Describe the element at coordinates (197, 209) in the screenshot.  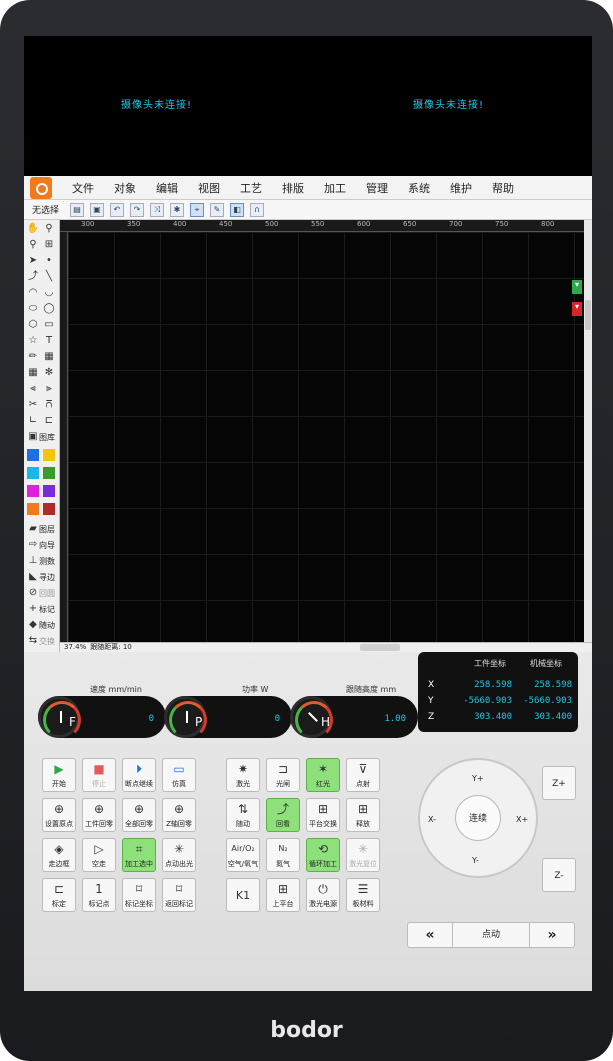
I see `snap-icon: ⌖` at that location.